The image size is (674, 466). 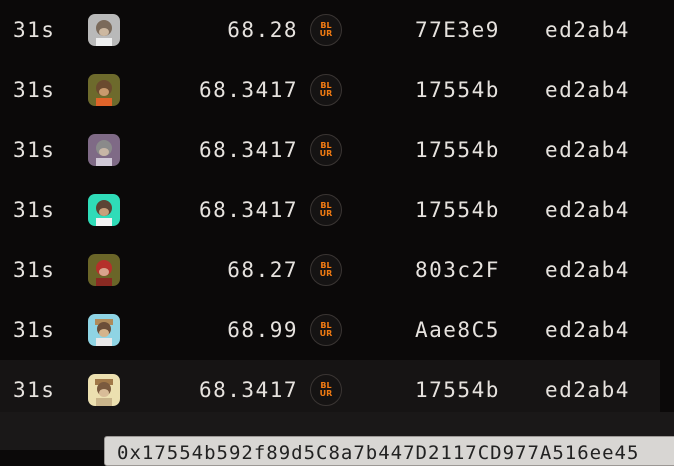 What do you see at coordinates (262, 30) in the screenshot?
I see `price-cell: 68.28` at bounding box center [262, 30].